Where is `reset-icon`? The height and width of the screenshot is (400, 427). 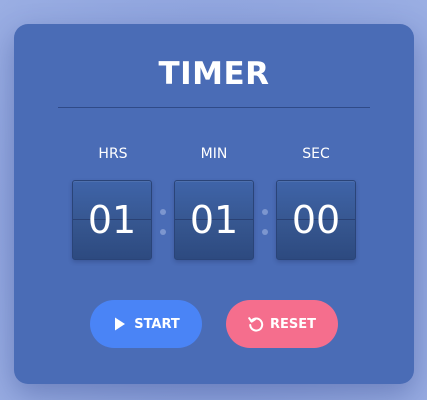
reset-icon is located at coordinates (256, 324).